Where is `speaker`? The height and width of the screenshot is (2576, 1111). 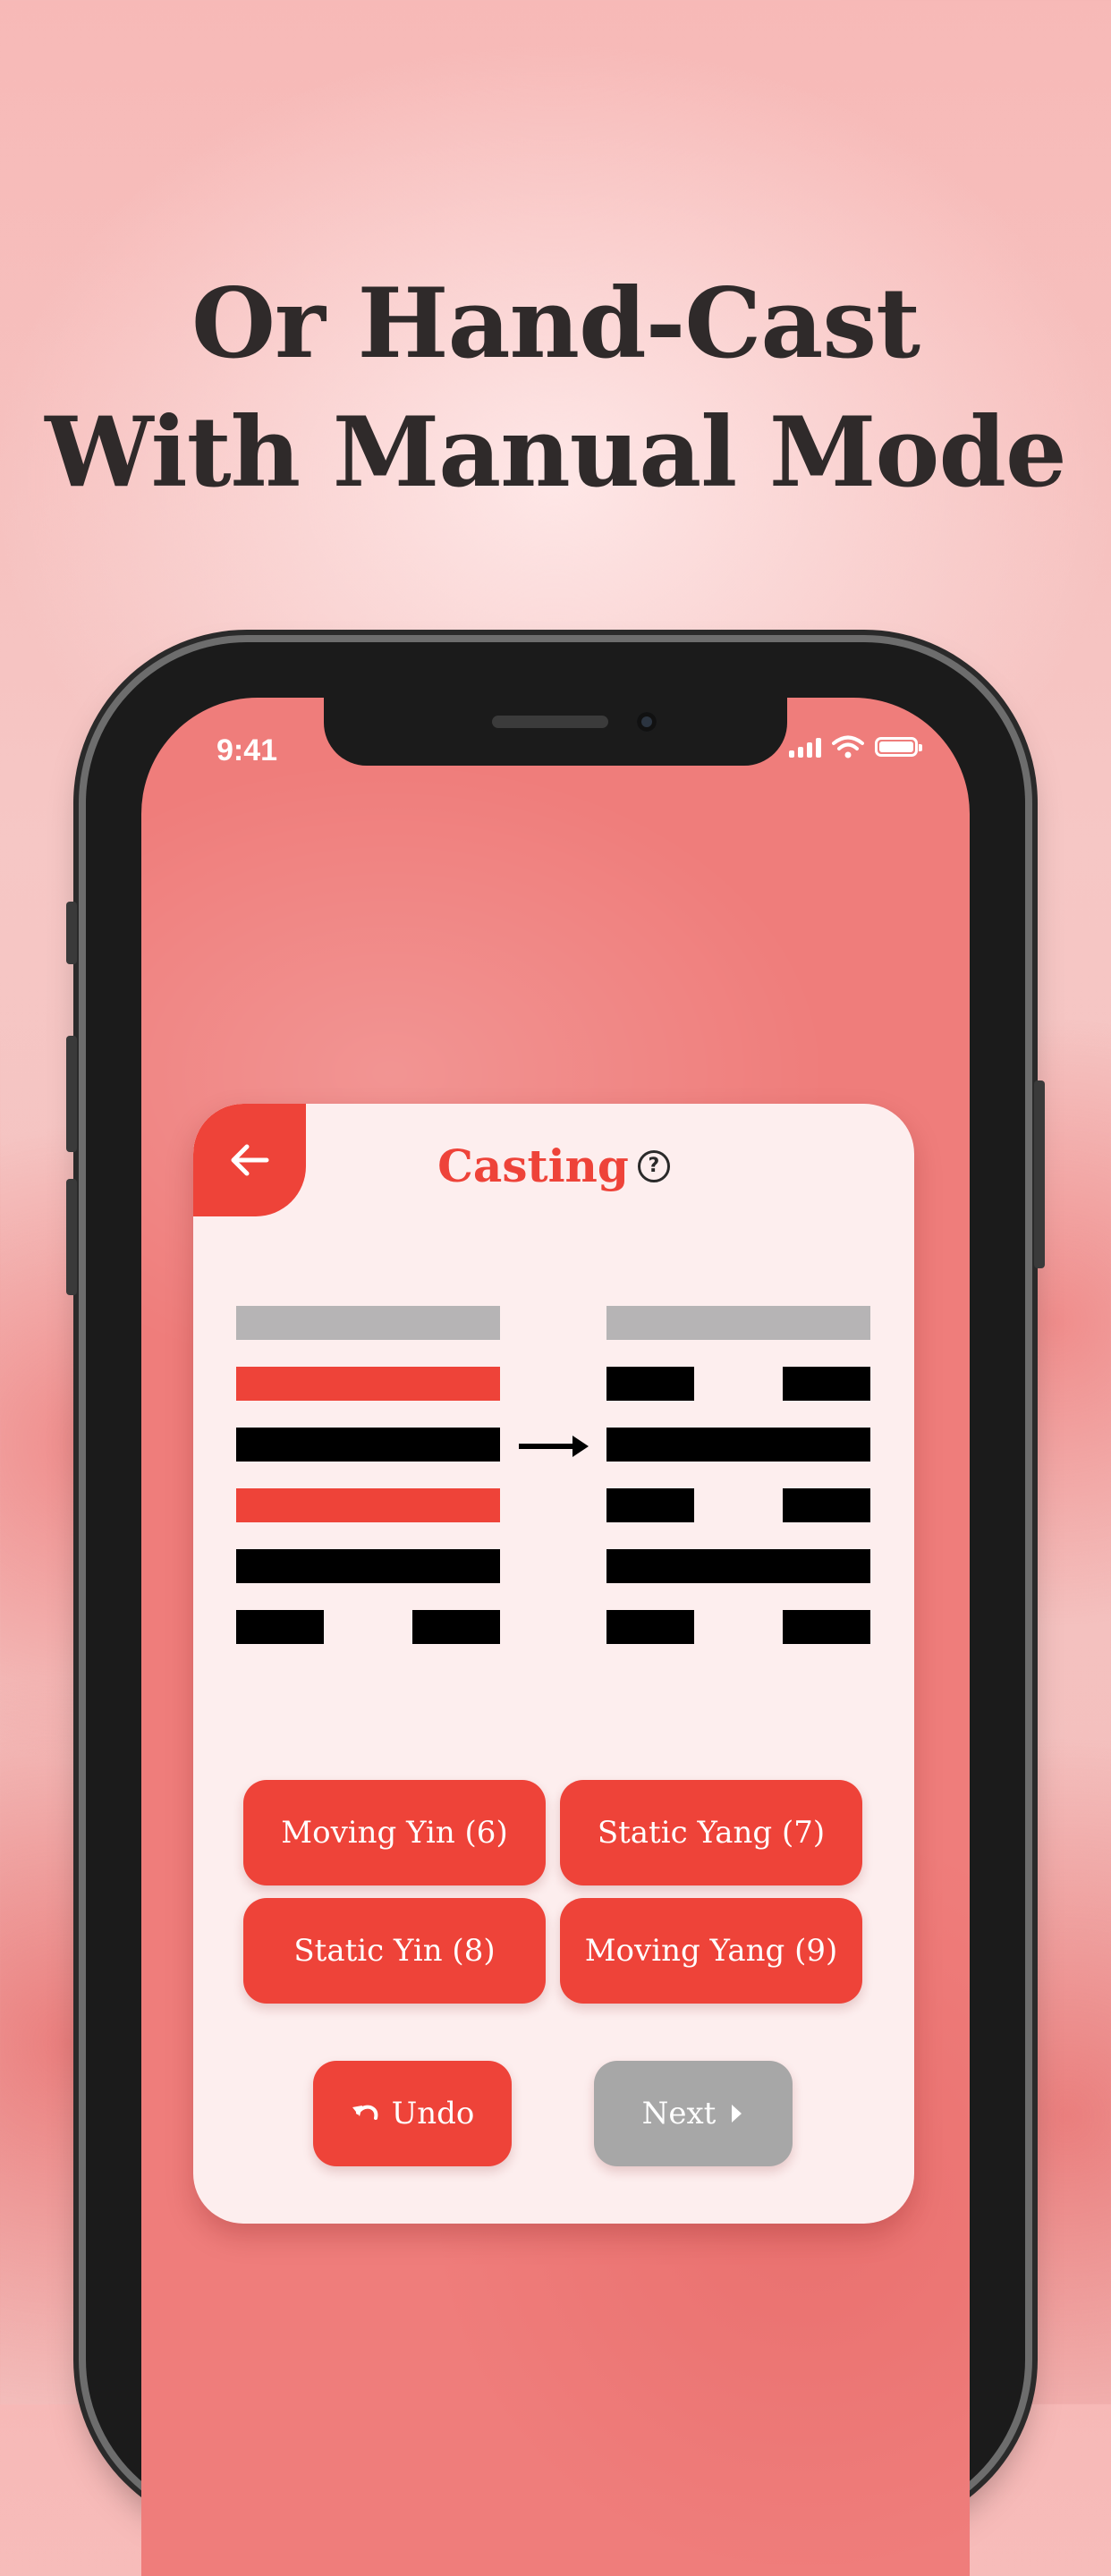 speaker is located at coordinates (550, 722).